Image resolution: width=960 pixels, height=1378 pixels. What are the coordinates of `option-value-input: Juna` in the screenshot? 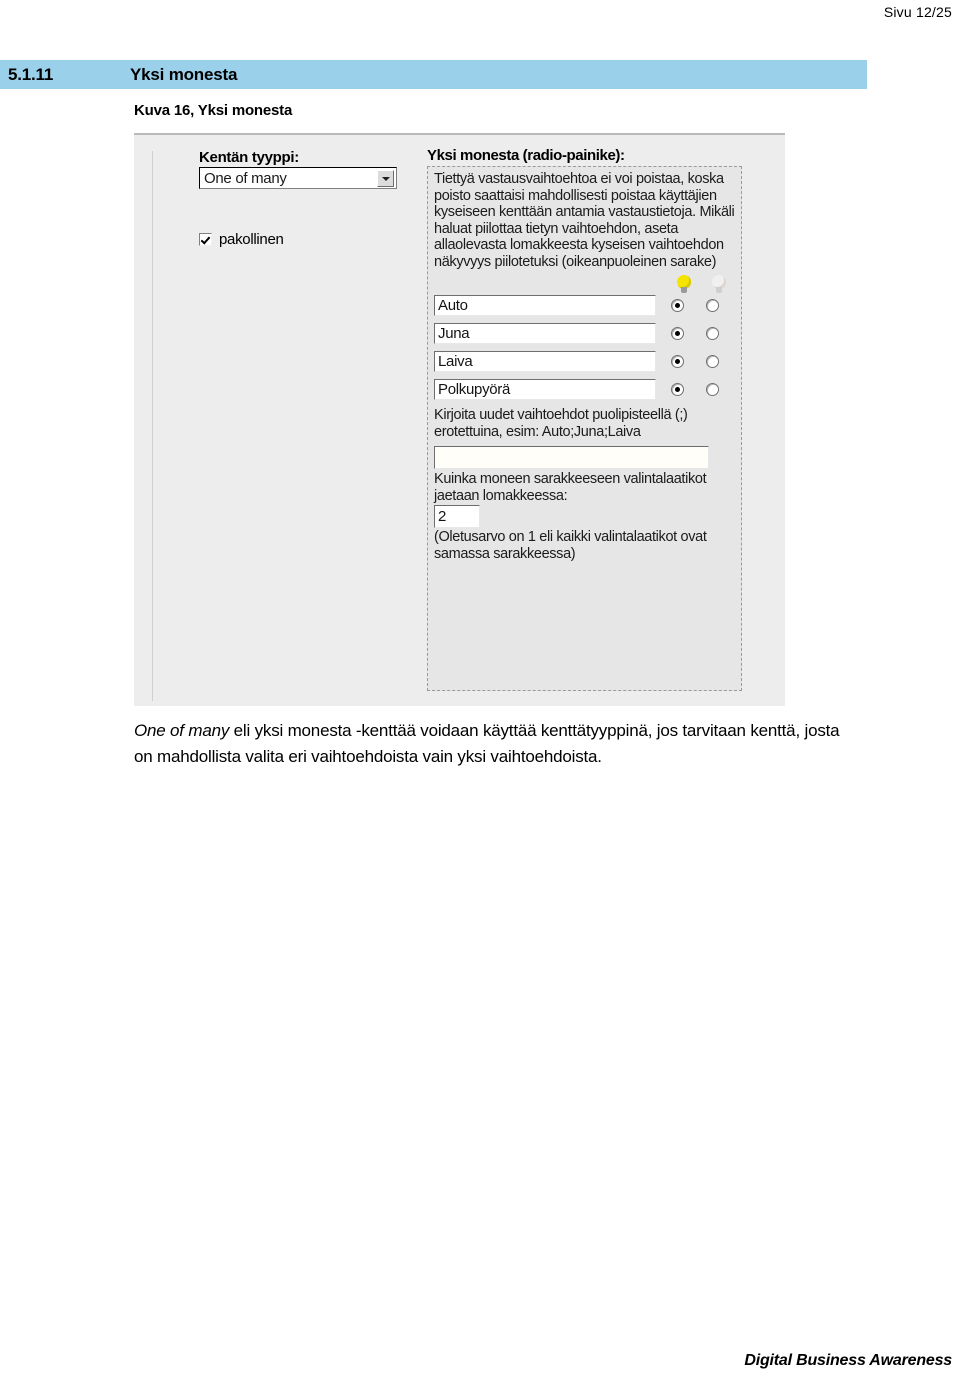 It's located at (545, 333).